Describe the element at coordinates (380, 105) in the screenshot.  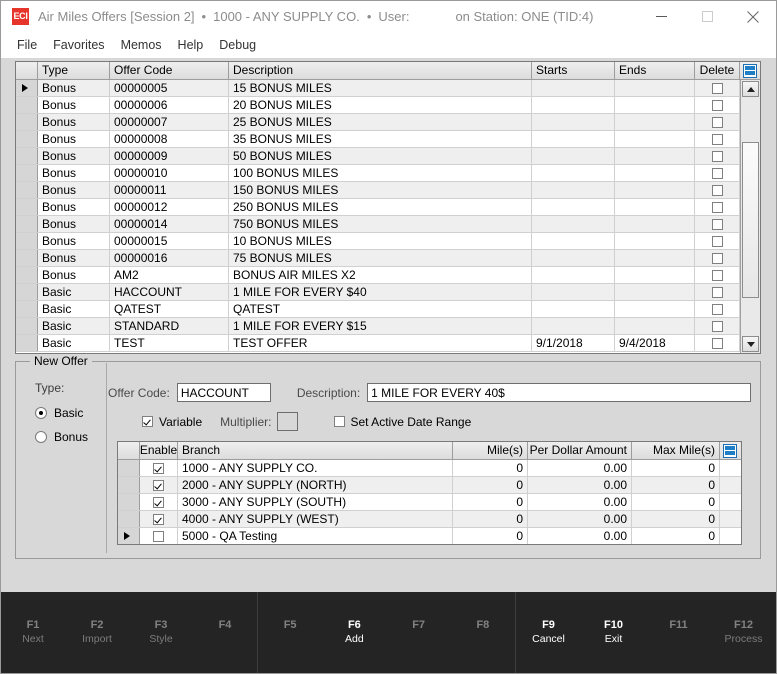
I see `cell-description: 20 BONUS MILES` at that location.